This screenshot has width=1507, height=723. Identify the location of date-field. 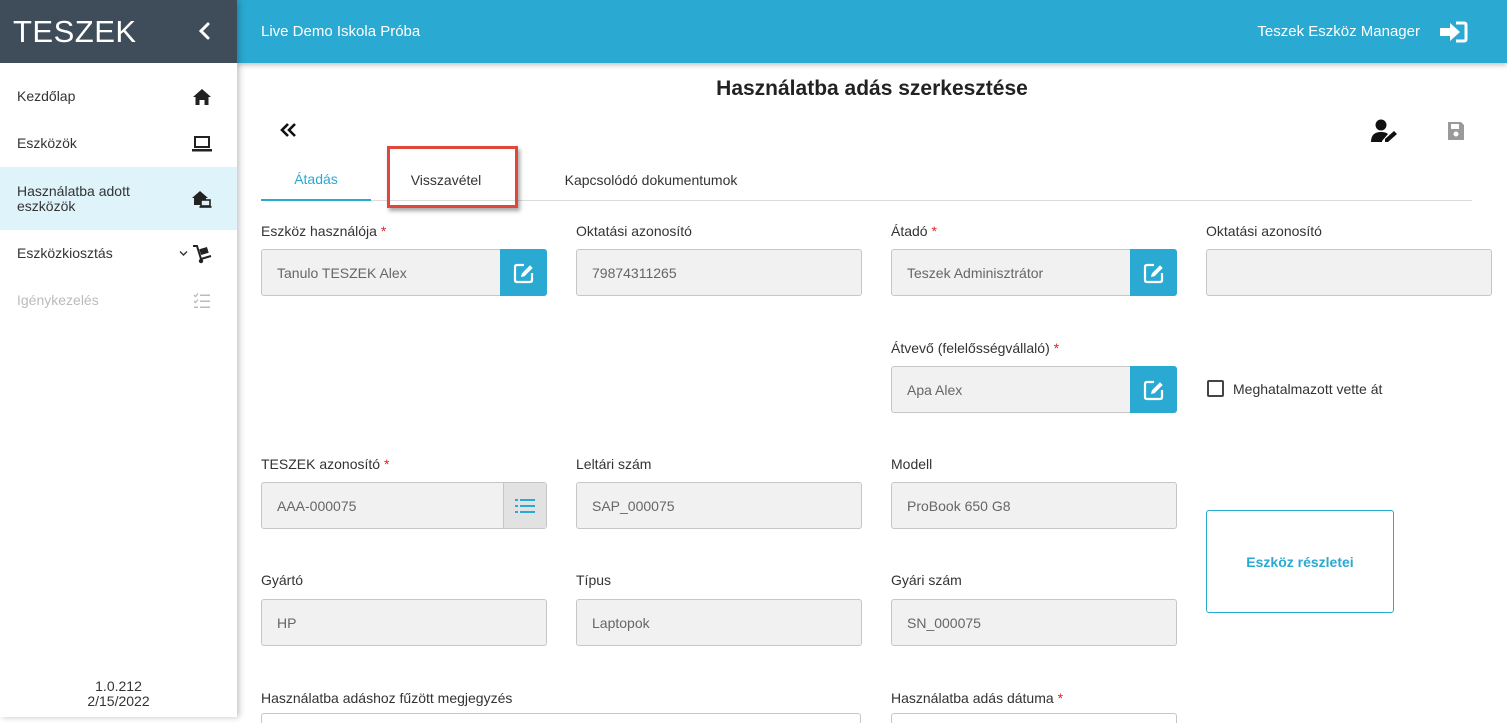
(1034, 718).